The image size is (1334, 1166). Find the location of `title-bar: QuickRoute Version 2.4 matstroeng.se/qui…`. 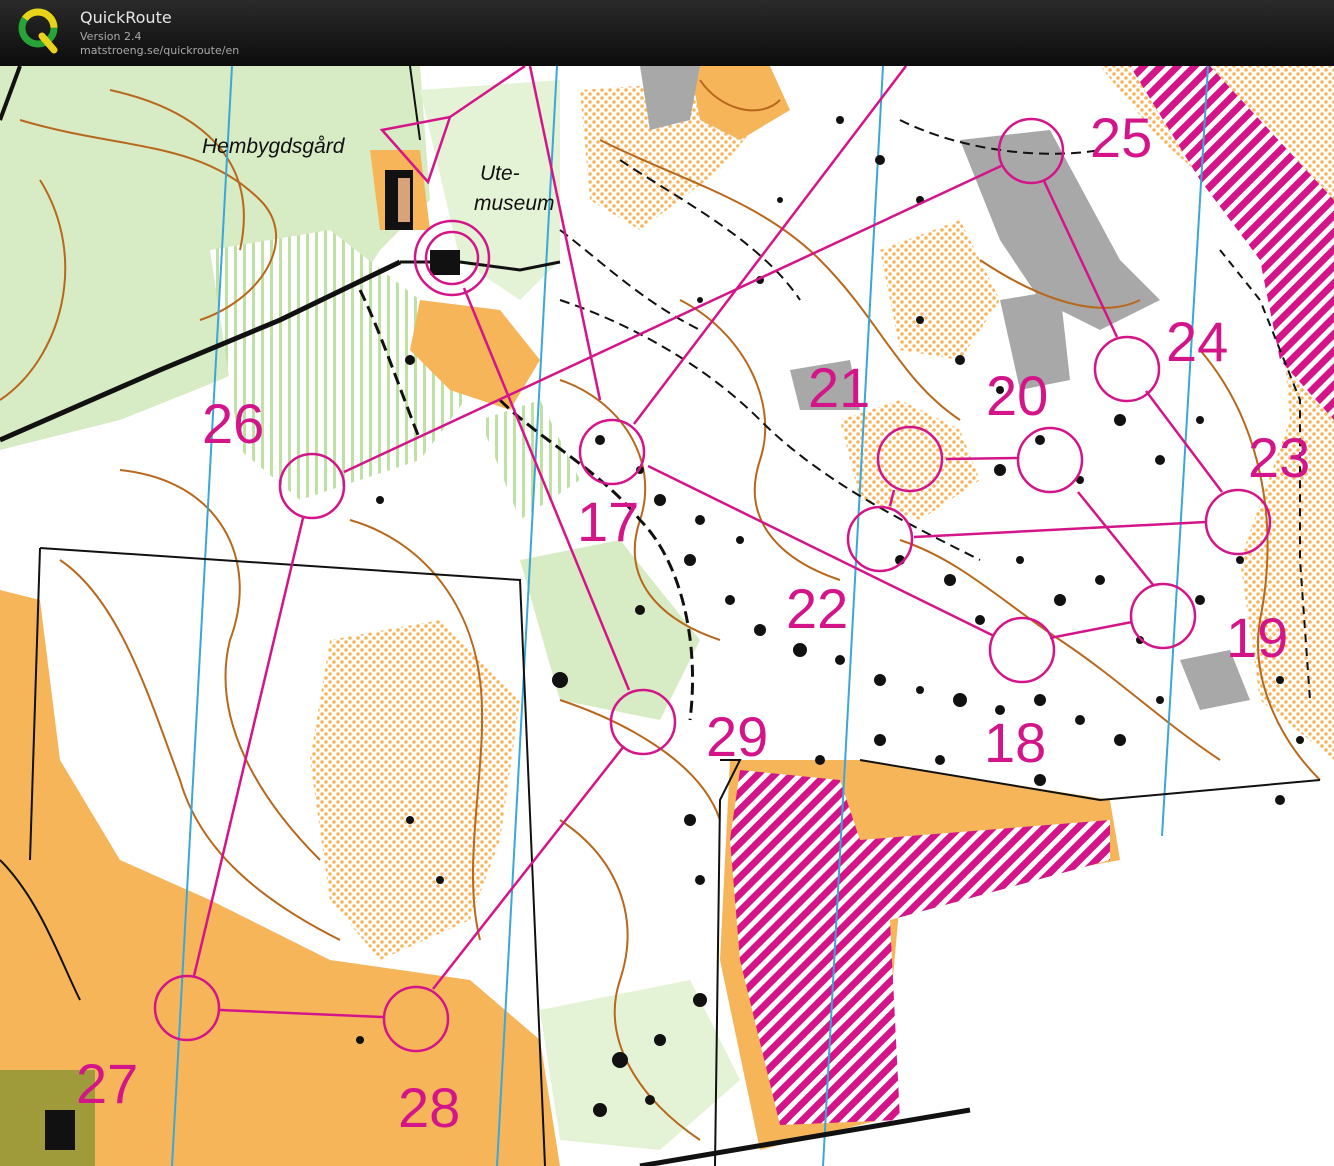

title-bar: QuickRoute Version 2.4 matstroeng.se/qui… is located at coordinates (667, 33).